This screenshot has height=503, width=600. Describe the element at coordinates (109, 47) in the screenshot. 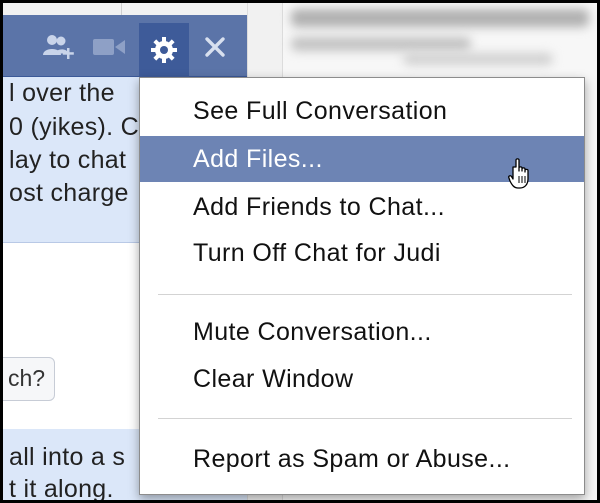

I see `video-icon` at that location.